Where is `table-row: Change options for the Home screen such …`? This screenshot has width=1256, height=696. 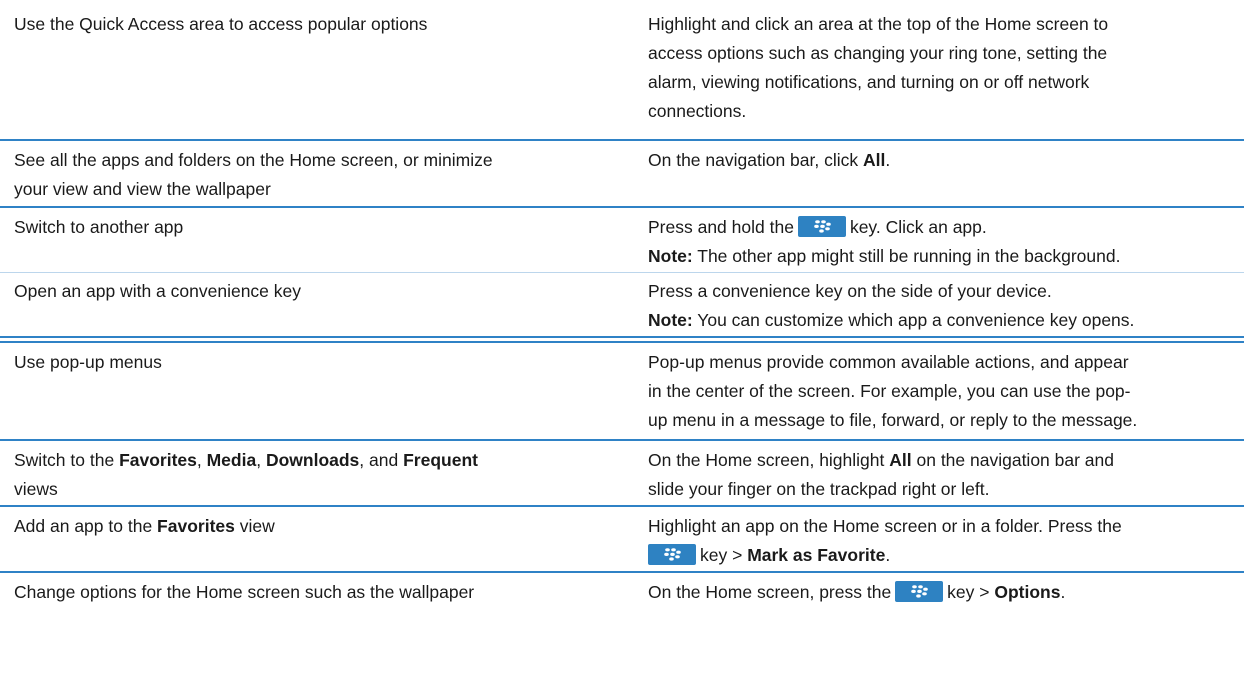 table-row: Change options for the Home screen such … is located at coordinates (622, 593).